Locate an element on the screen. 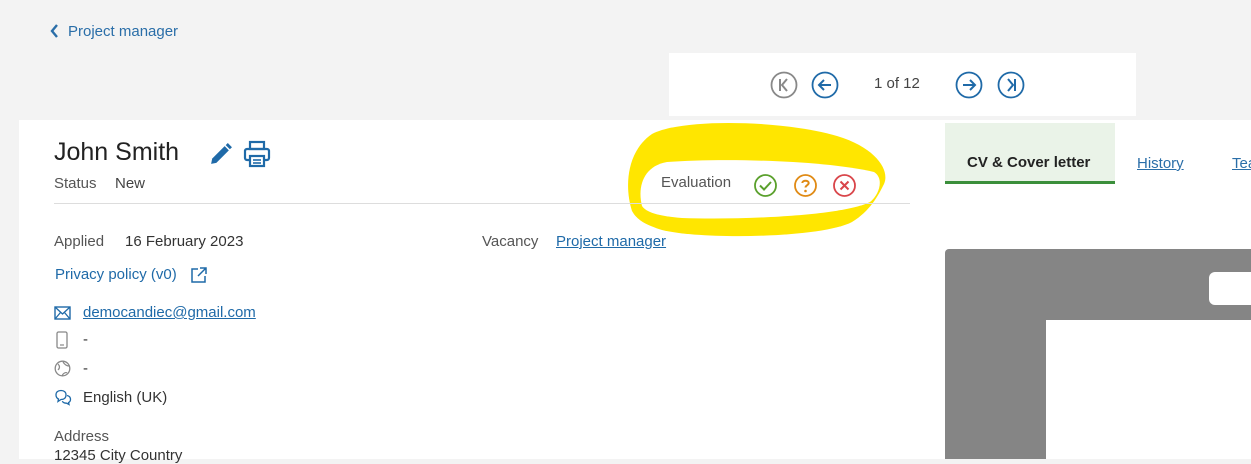 The height and width of the screenshot is (464, 1251). privacy-policy-link: Privacy policy (v0) is located at coordinates (116, 274).